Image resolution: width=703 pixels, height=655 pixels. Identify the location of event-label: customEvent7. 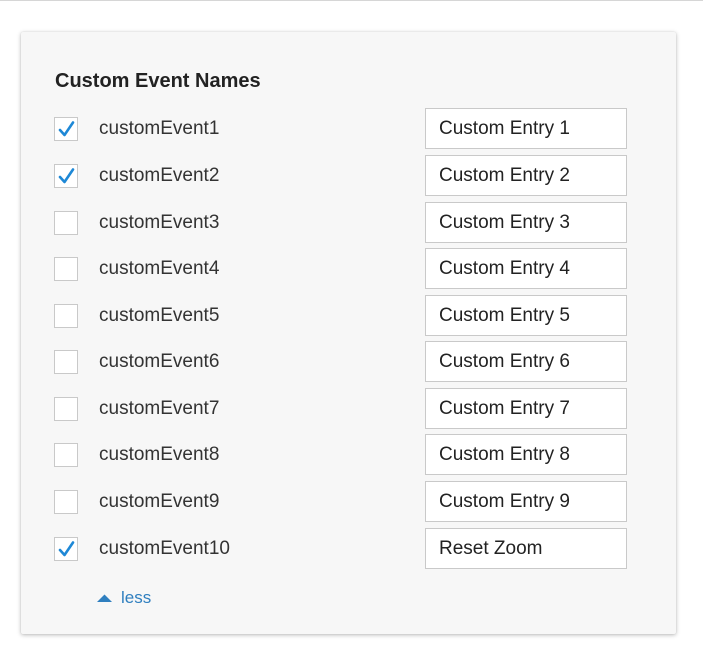
(159, 408).